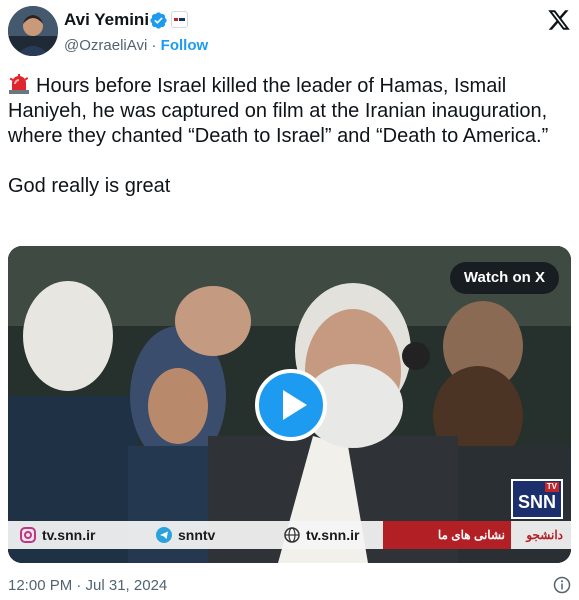 The height and width of the screenshot is (600, 579). I want to click on daneshjoo-logo: دانشجو, so click(544, 535).